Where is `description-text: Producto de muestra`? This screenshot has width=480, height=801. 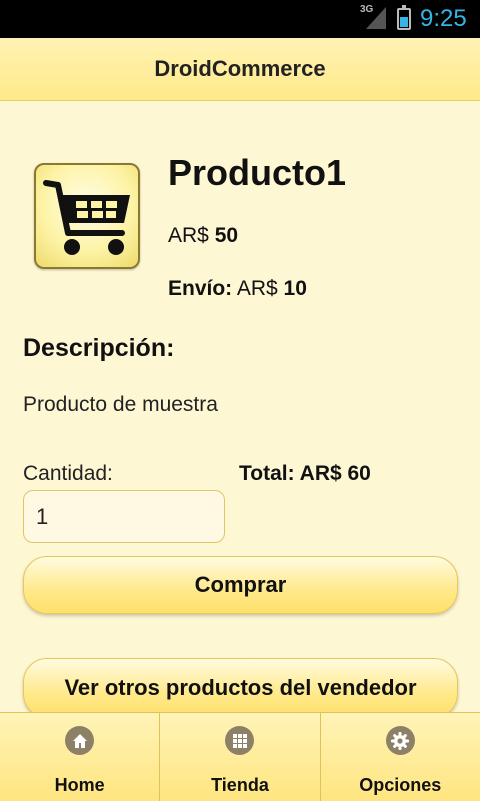
description-text: Producto de muestra is located at coordinates (120, 404).